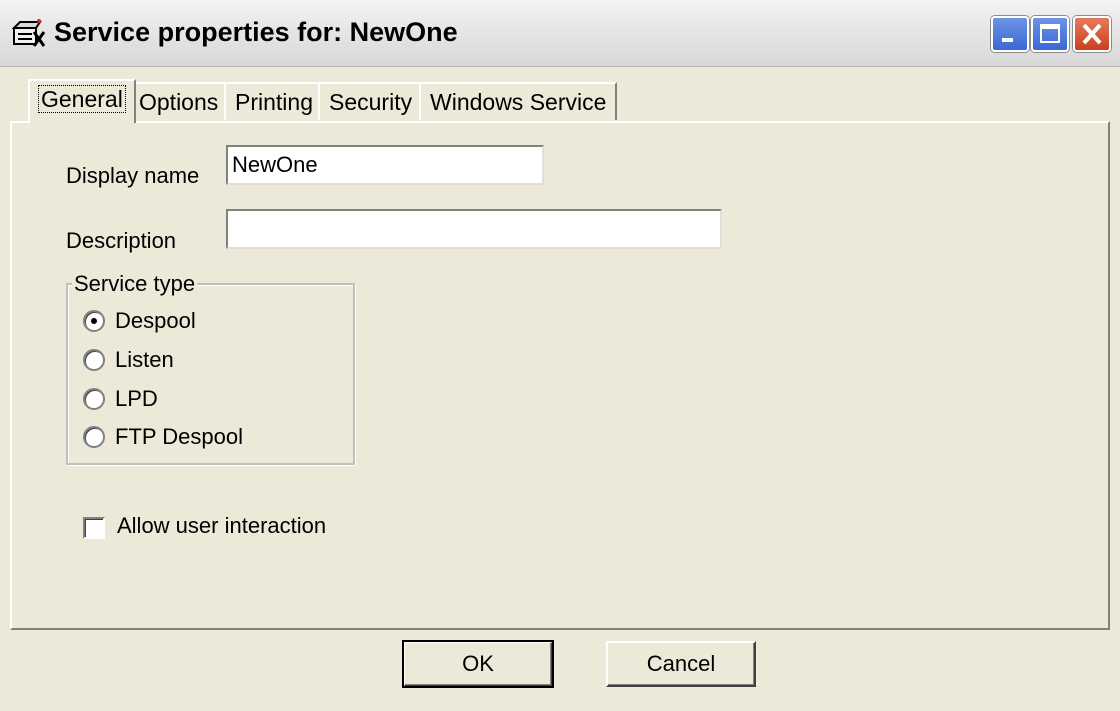  I want to click on maximize-button, so click(1050, 34).